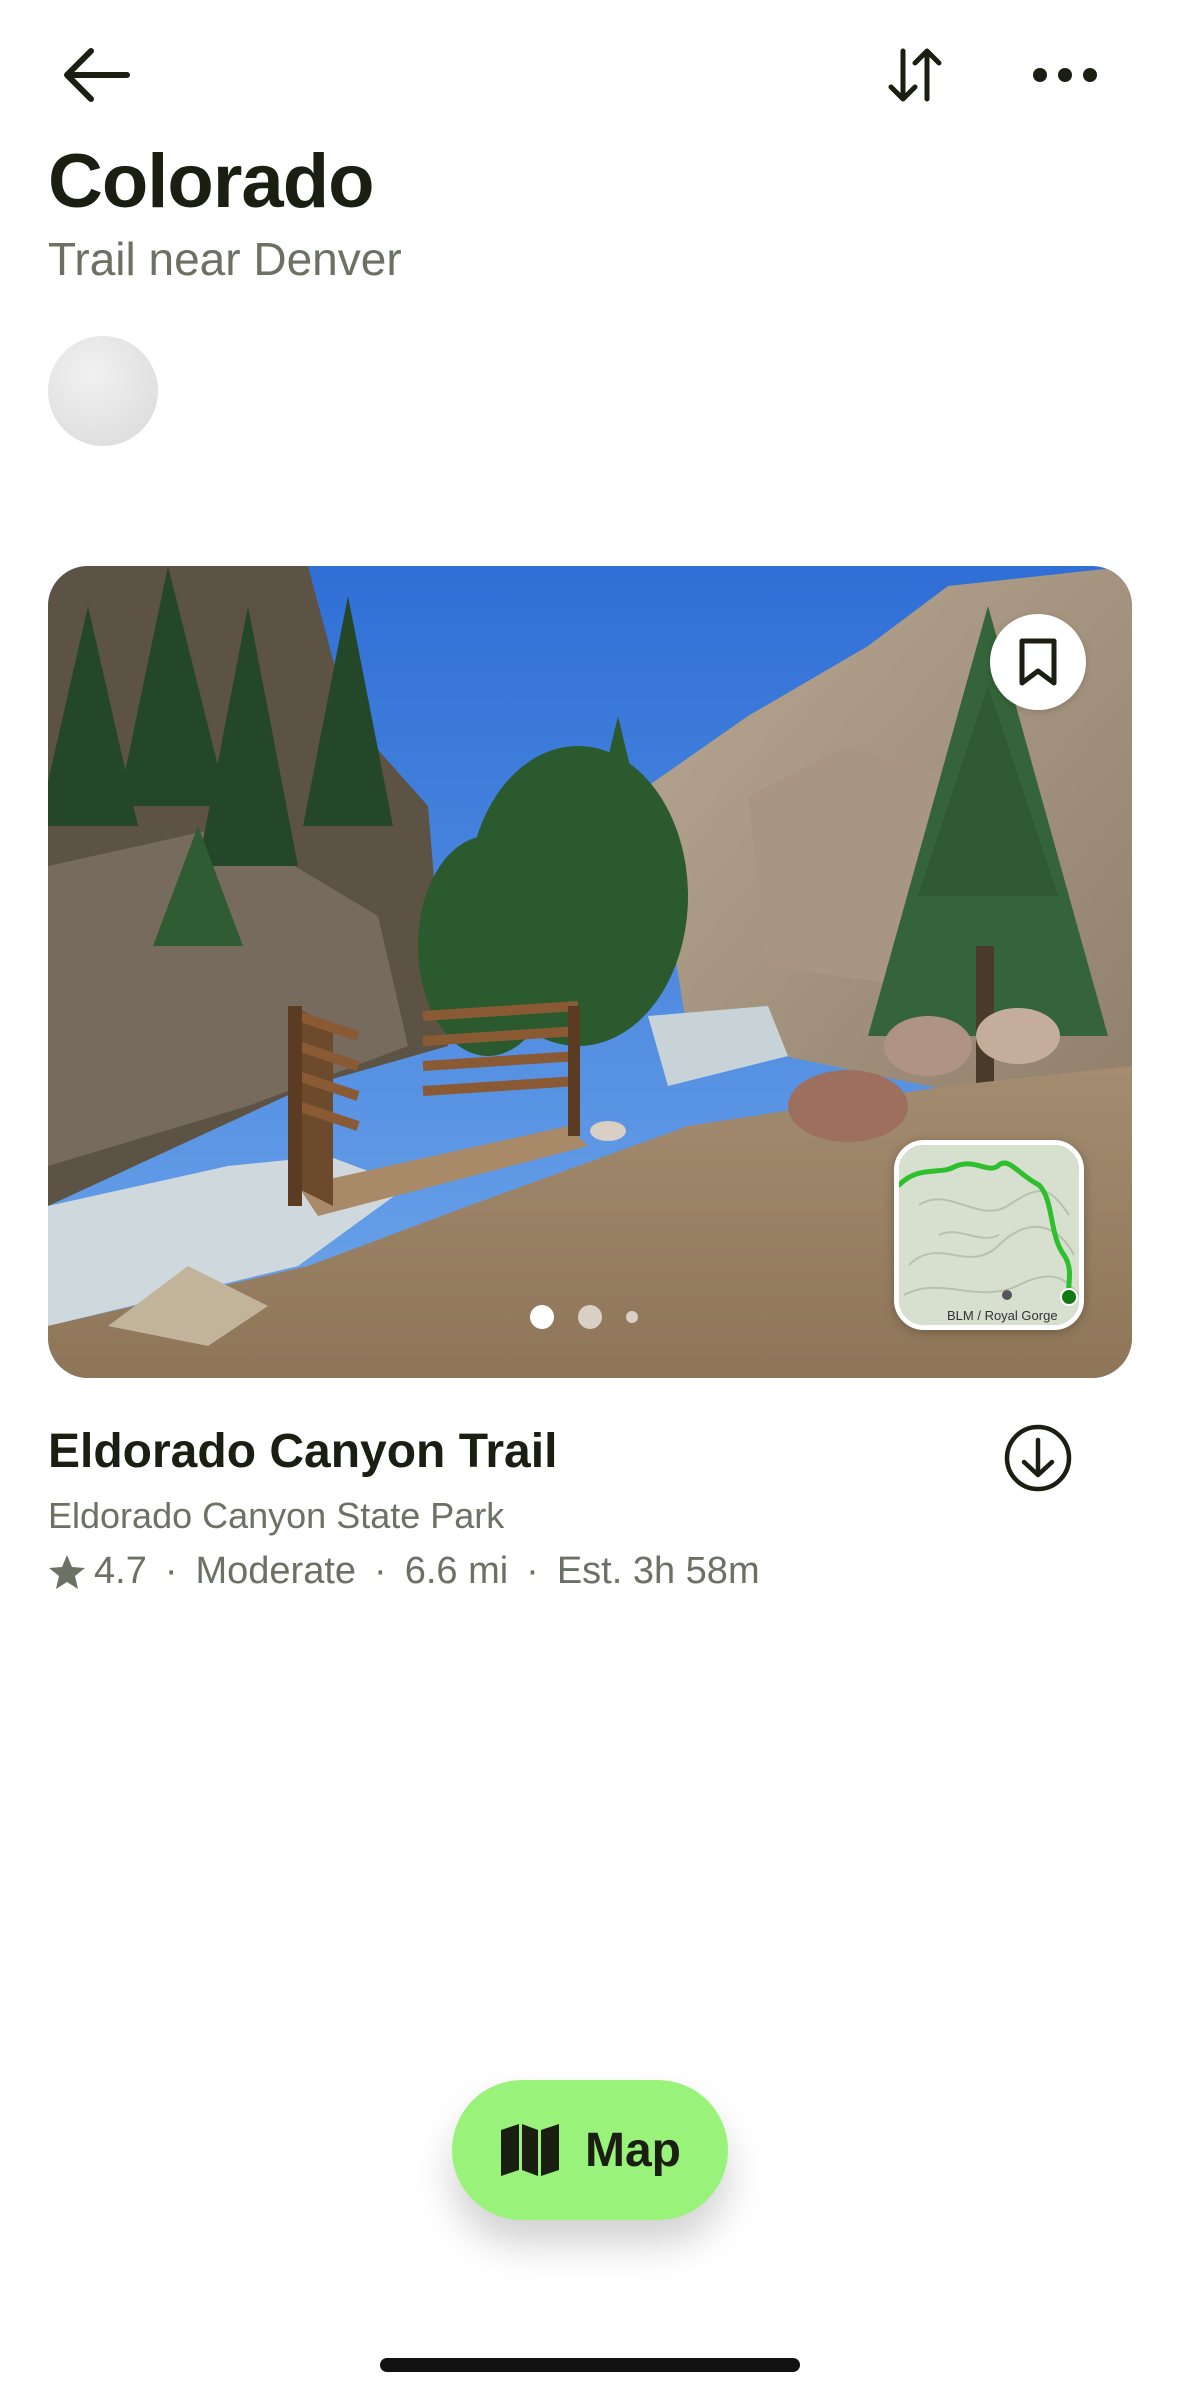 This screenshot has height=2396, width=1179. What do you see at coordinates (276, 1515) in the screenshot?
I see `trail-park: Eldorado Canyon State Park` at bounding box center [276, 1515].